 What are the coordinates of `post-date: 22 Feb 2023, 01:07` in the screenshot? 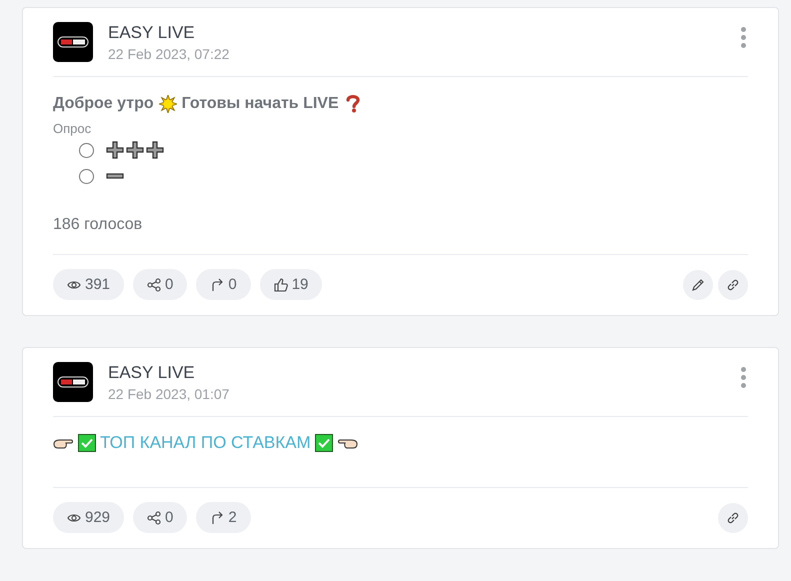 It's located at (169, 394).